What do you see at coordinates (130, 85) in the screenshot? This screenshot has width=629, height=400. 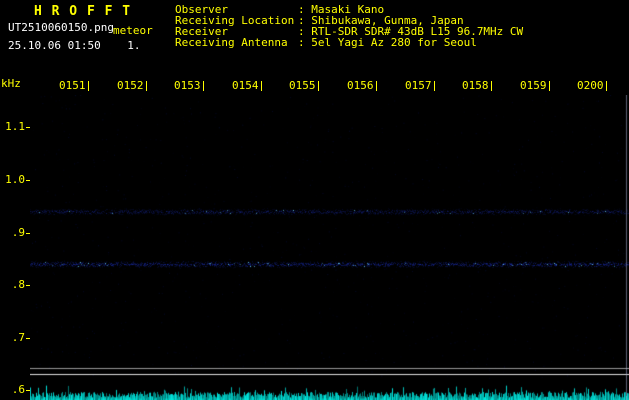 I see `x-axis-label: 0152` at bounding box center [130, 85].